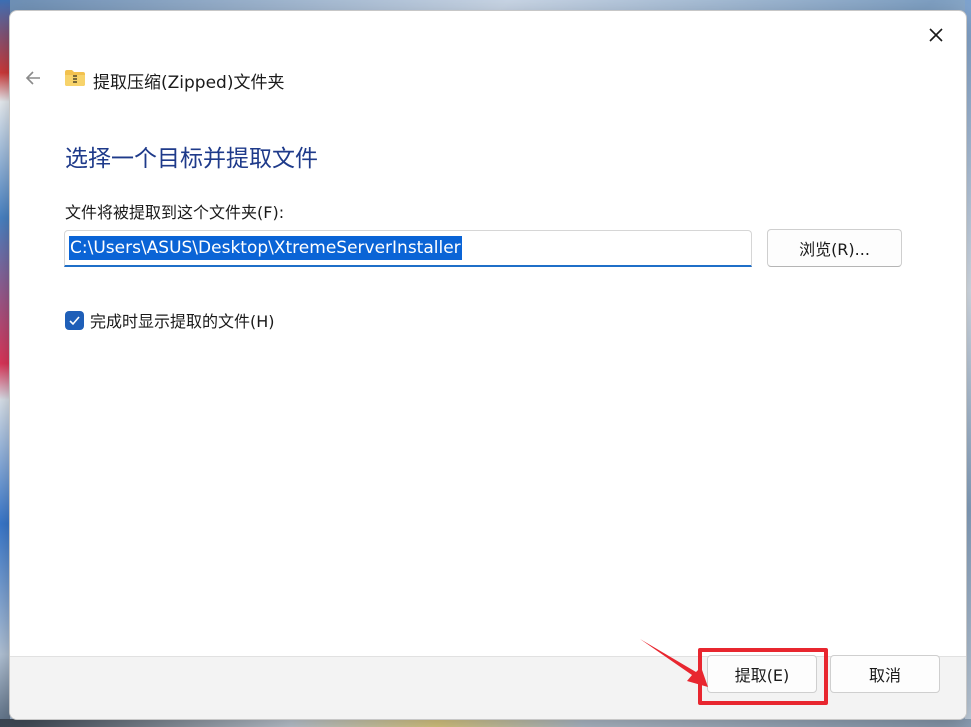 This screenshot has height=727, width=971. Describe the element at coordinates (189, 83) in the screenshot. I see `window-title: 提取压缩(Zipped)文件夹` at that location.